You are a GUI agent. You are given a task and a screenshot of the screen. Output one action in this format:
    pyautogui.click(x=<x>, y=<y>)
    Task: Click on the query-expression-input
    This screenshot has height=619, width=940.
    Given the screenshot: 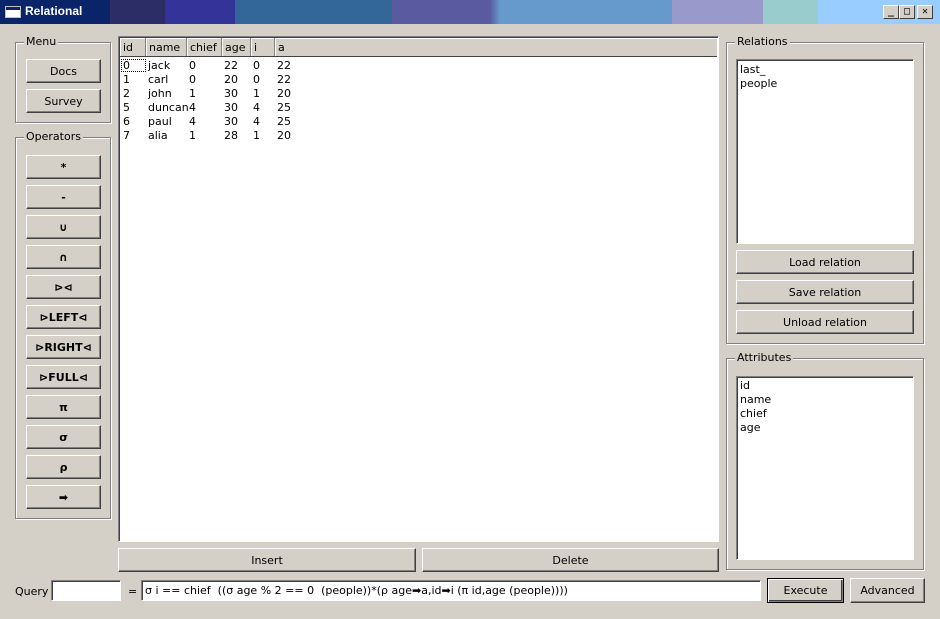 What is the action you would take?
    pyautogui.click(x=451, y=590)
    